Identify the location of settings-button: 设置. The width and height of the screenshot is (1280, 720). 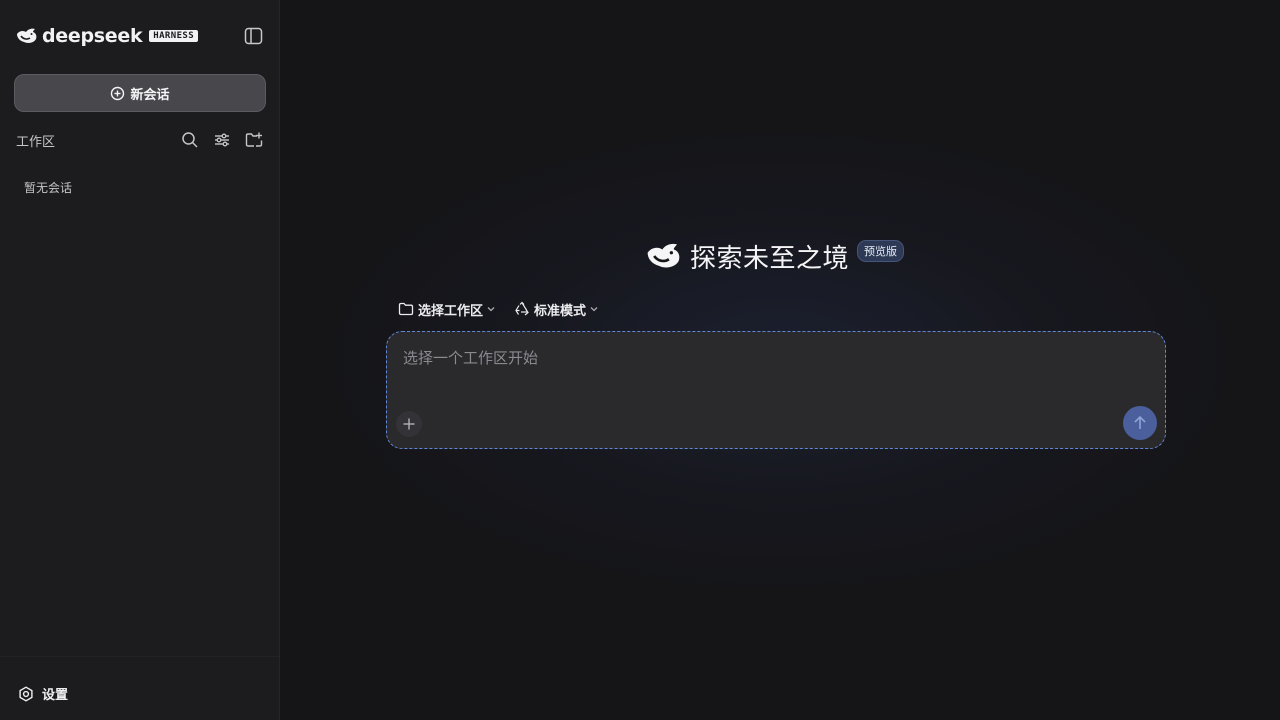
(43, 693).